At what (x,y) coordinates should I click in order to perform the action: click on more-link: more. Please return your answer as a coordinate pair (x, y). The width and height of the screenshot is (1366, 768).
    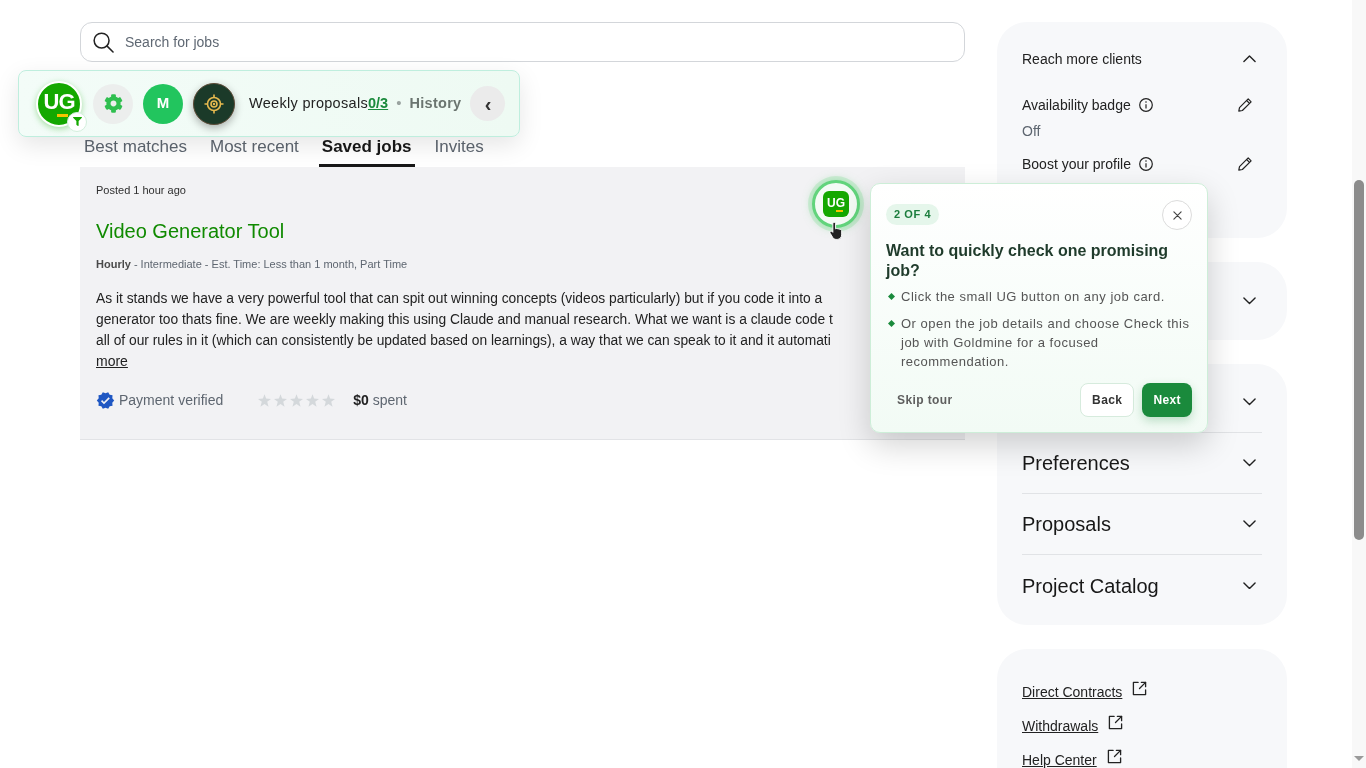
    Looking at the image, I should click on (112, 361).